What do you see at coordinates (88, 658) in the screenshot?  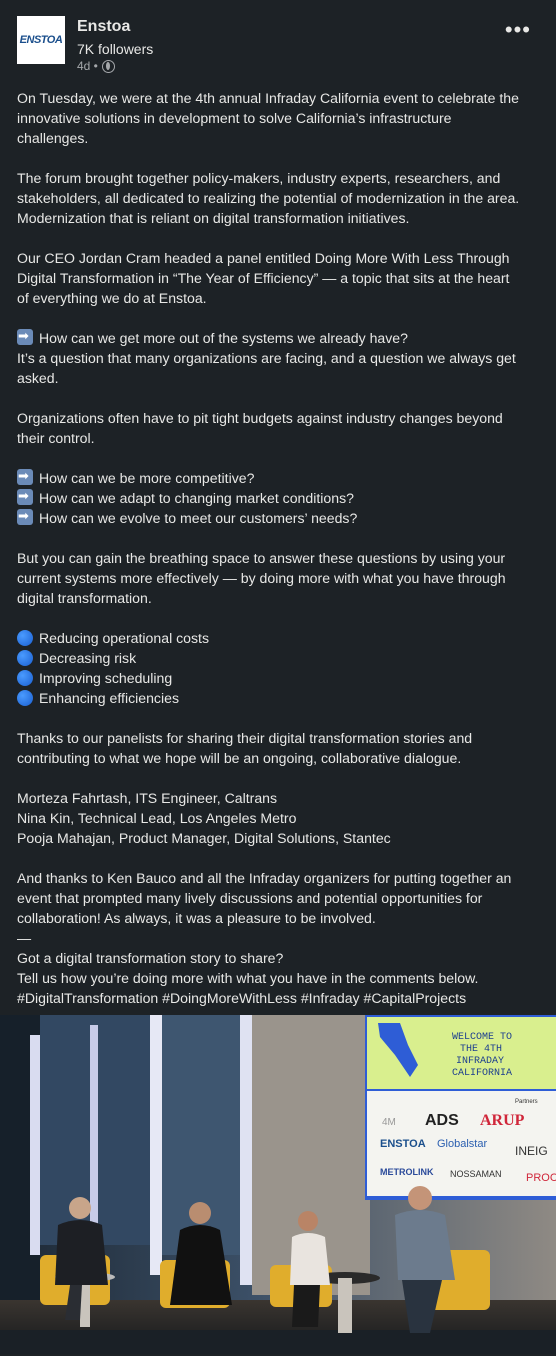 I see `bullet-text: Decreasing risk` at bounding box center [88, 658].